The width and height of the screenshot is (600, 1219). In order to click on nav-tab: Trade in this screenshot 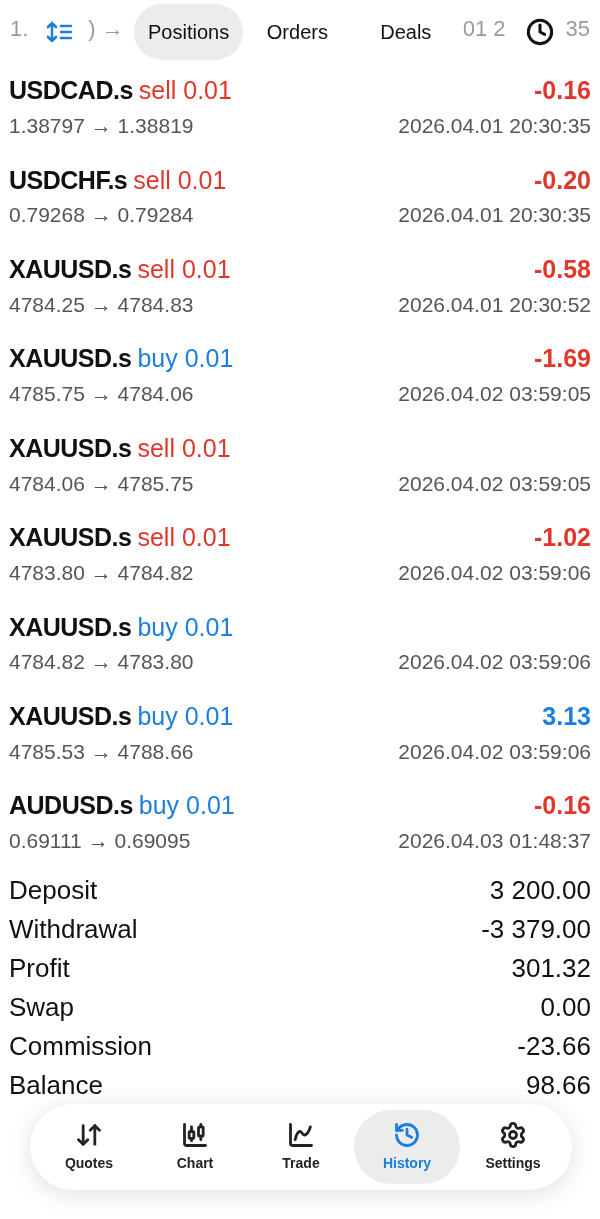, I will do `click(301, 1147)`.